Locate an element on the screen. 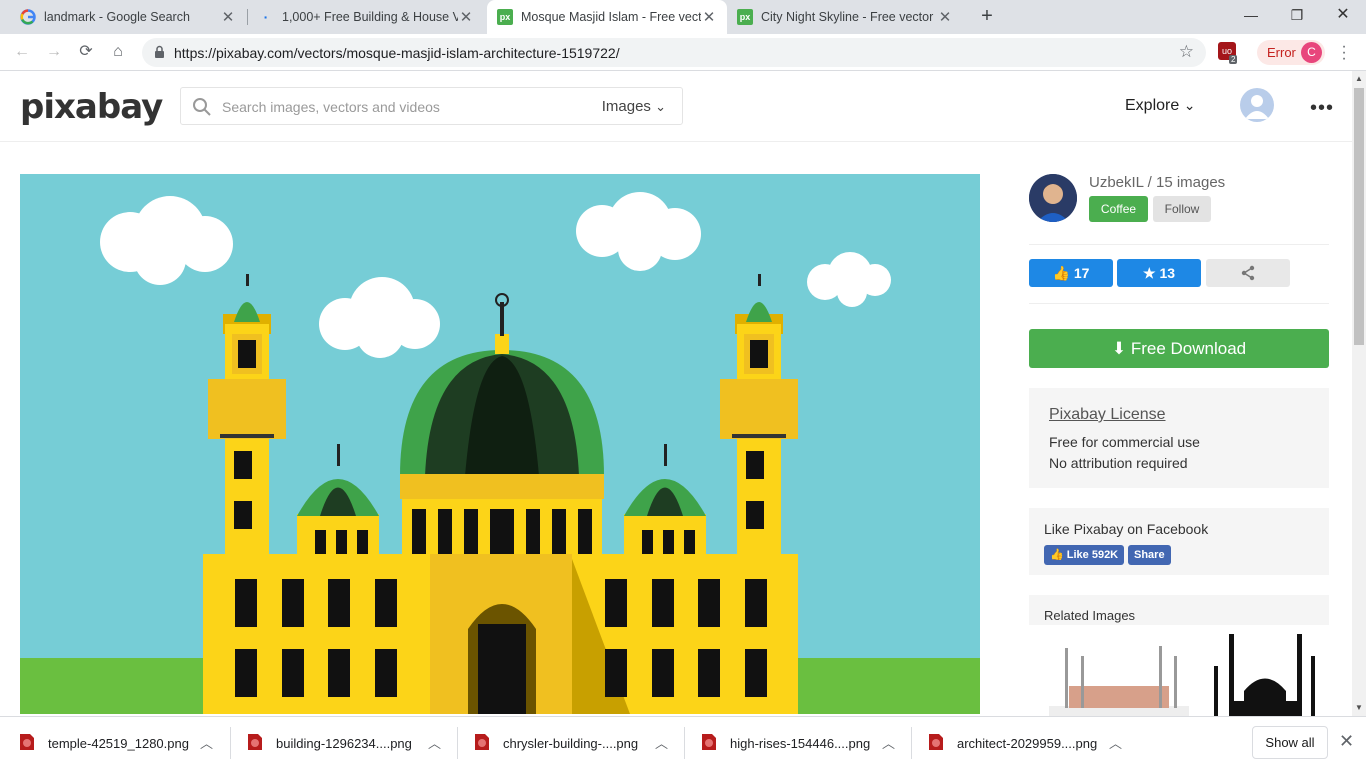 The width and height of the screenshot is (1366, 769). download-item: building-1296234....png ︿ is located at coordinates (341, 743).